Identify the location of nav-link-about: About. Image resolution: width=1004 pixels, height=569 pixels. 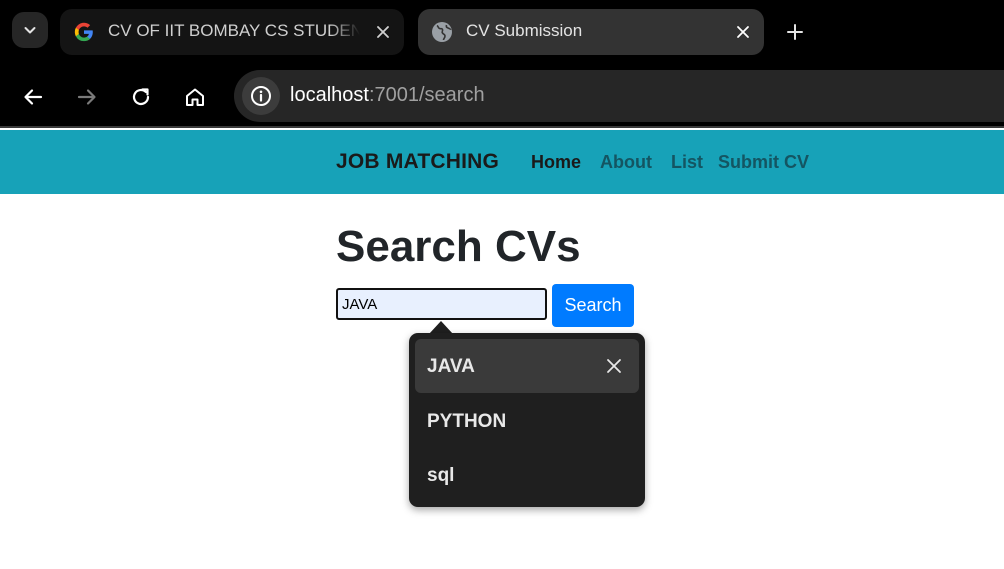
(626, 162).